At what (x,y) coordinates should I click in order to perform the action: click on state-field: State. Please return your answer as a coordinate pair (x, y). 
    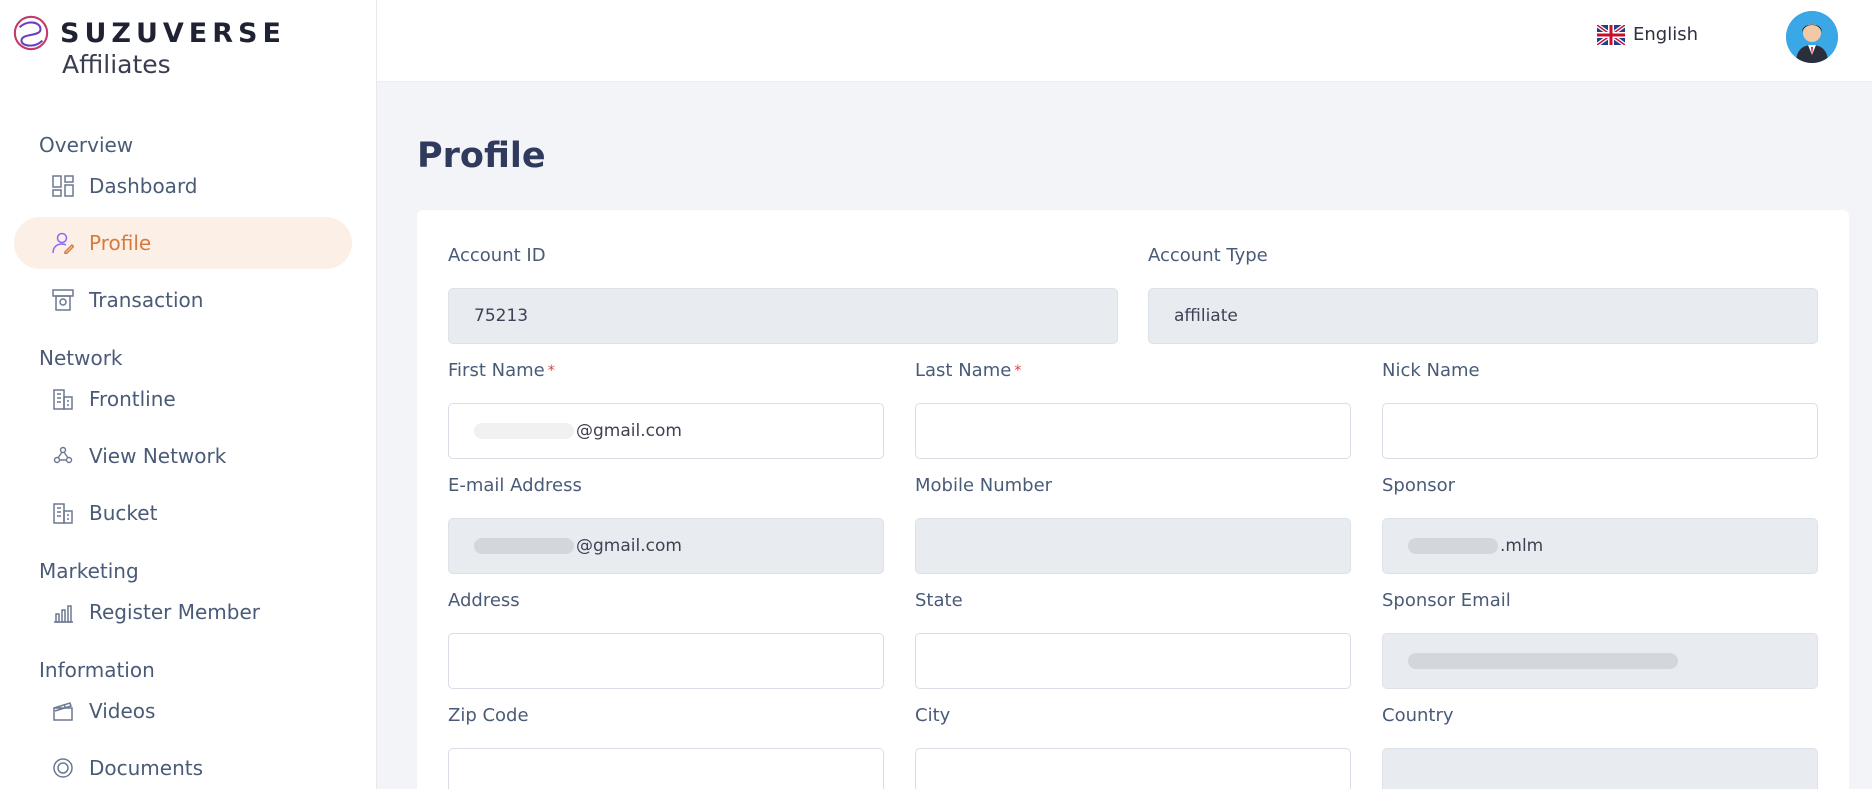
    Looking at the image, I should click on (1133, 639).